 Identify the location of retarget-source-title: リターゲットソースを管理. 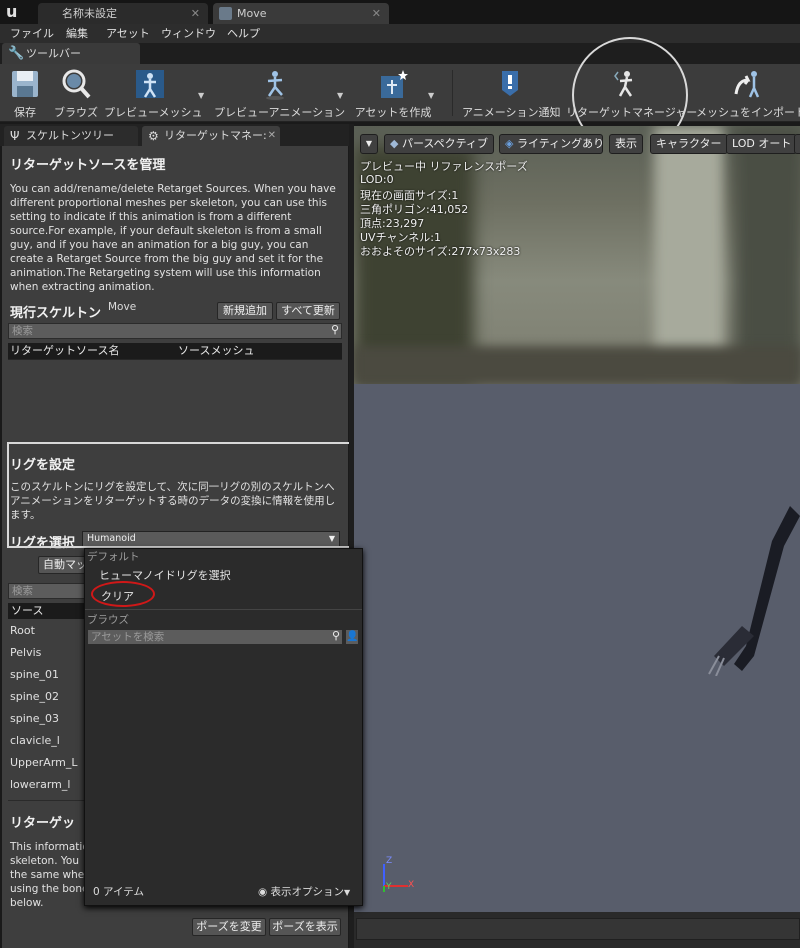
(88, 165).